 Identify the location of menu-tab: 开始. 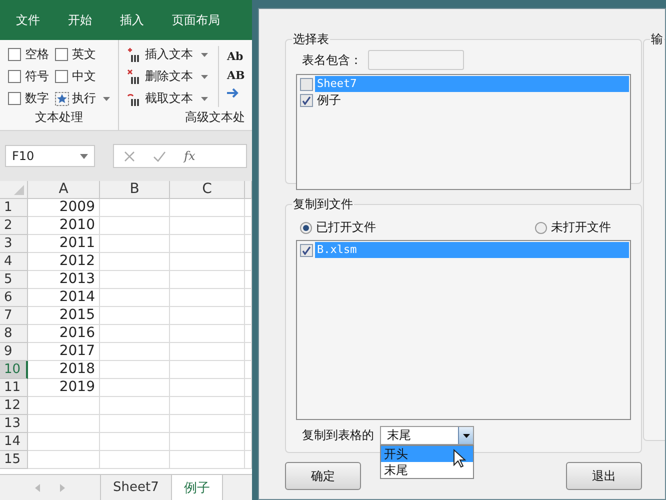
(80, 20).